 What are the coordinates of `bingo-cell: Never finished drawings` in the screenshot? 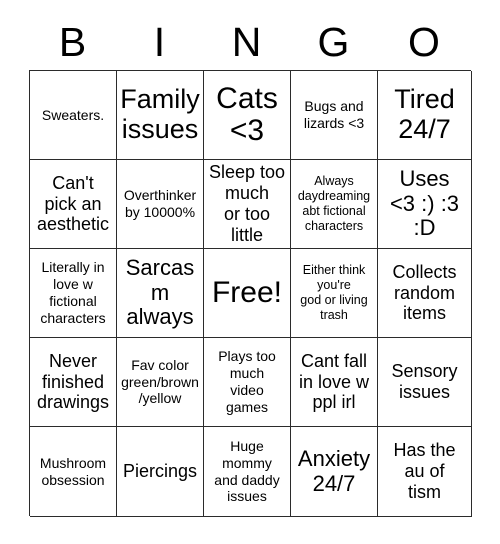 It's located at (73, 382).